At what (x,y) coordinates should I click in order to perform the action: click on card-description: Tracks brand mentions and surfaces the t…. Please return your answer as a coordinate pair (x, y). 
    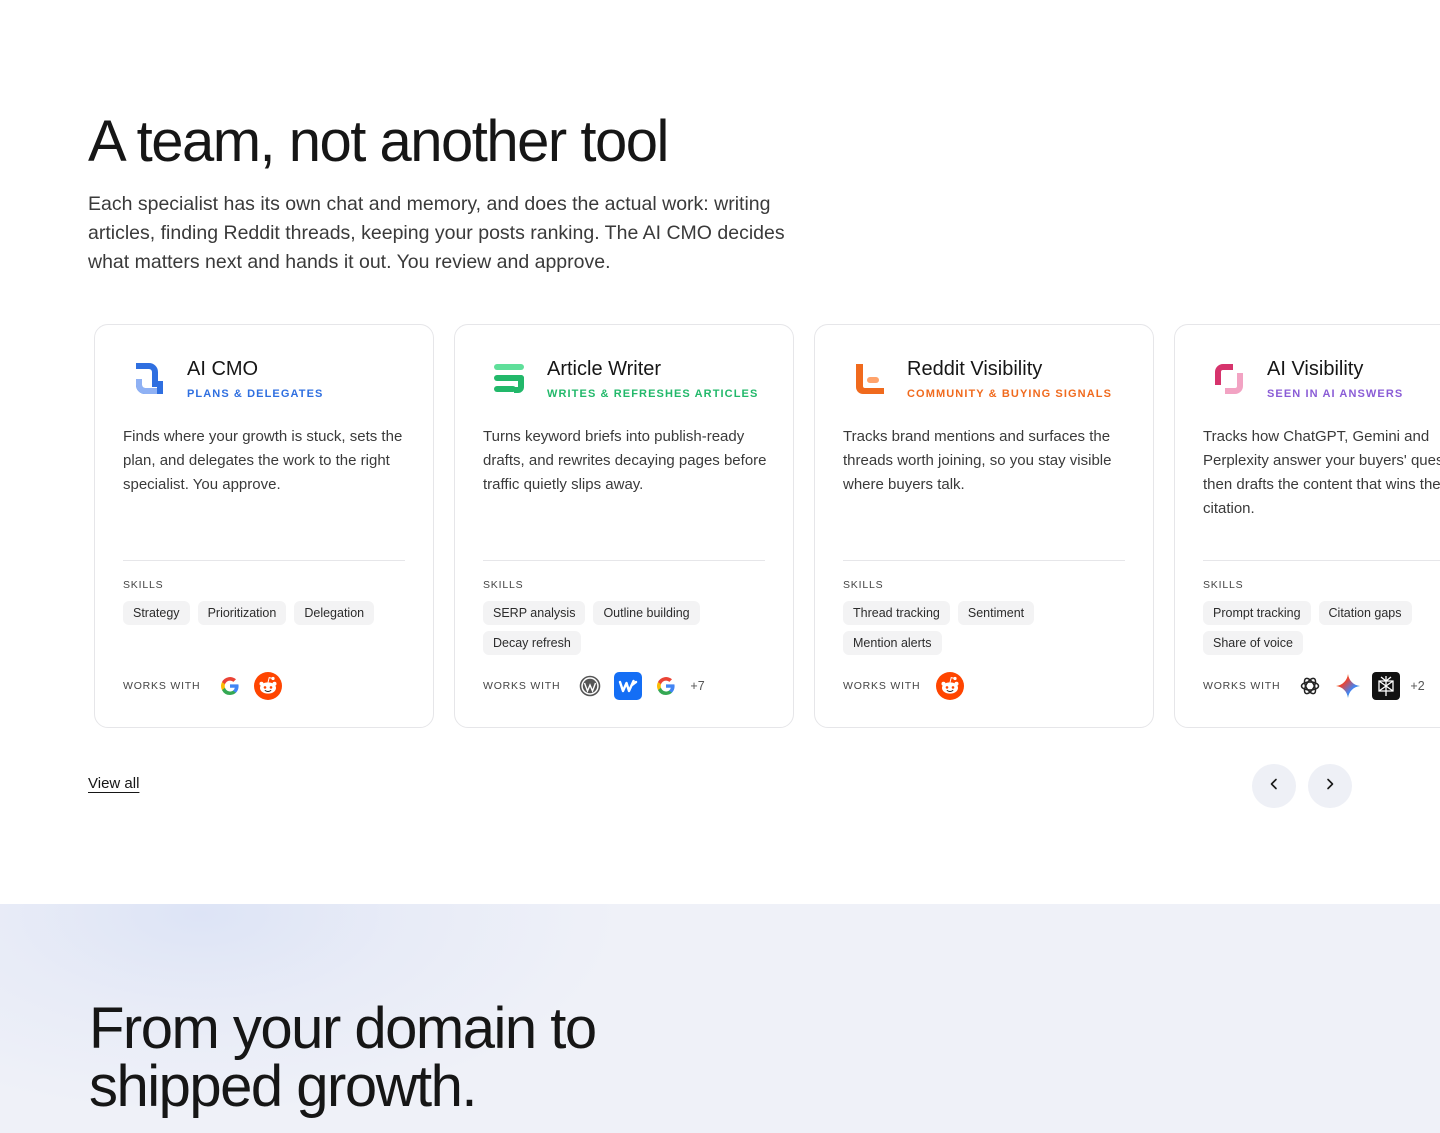
    Looking at the image, I should click on (977, 460).